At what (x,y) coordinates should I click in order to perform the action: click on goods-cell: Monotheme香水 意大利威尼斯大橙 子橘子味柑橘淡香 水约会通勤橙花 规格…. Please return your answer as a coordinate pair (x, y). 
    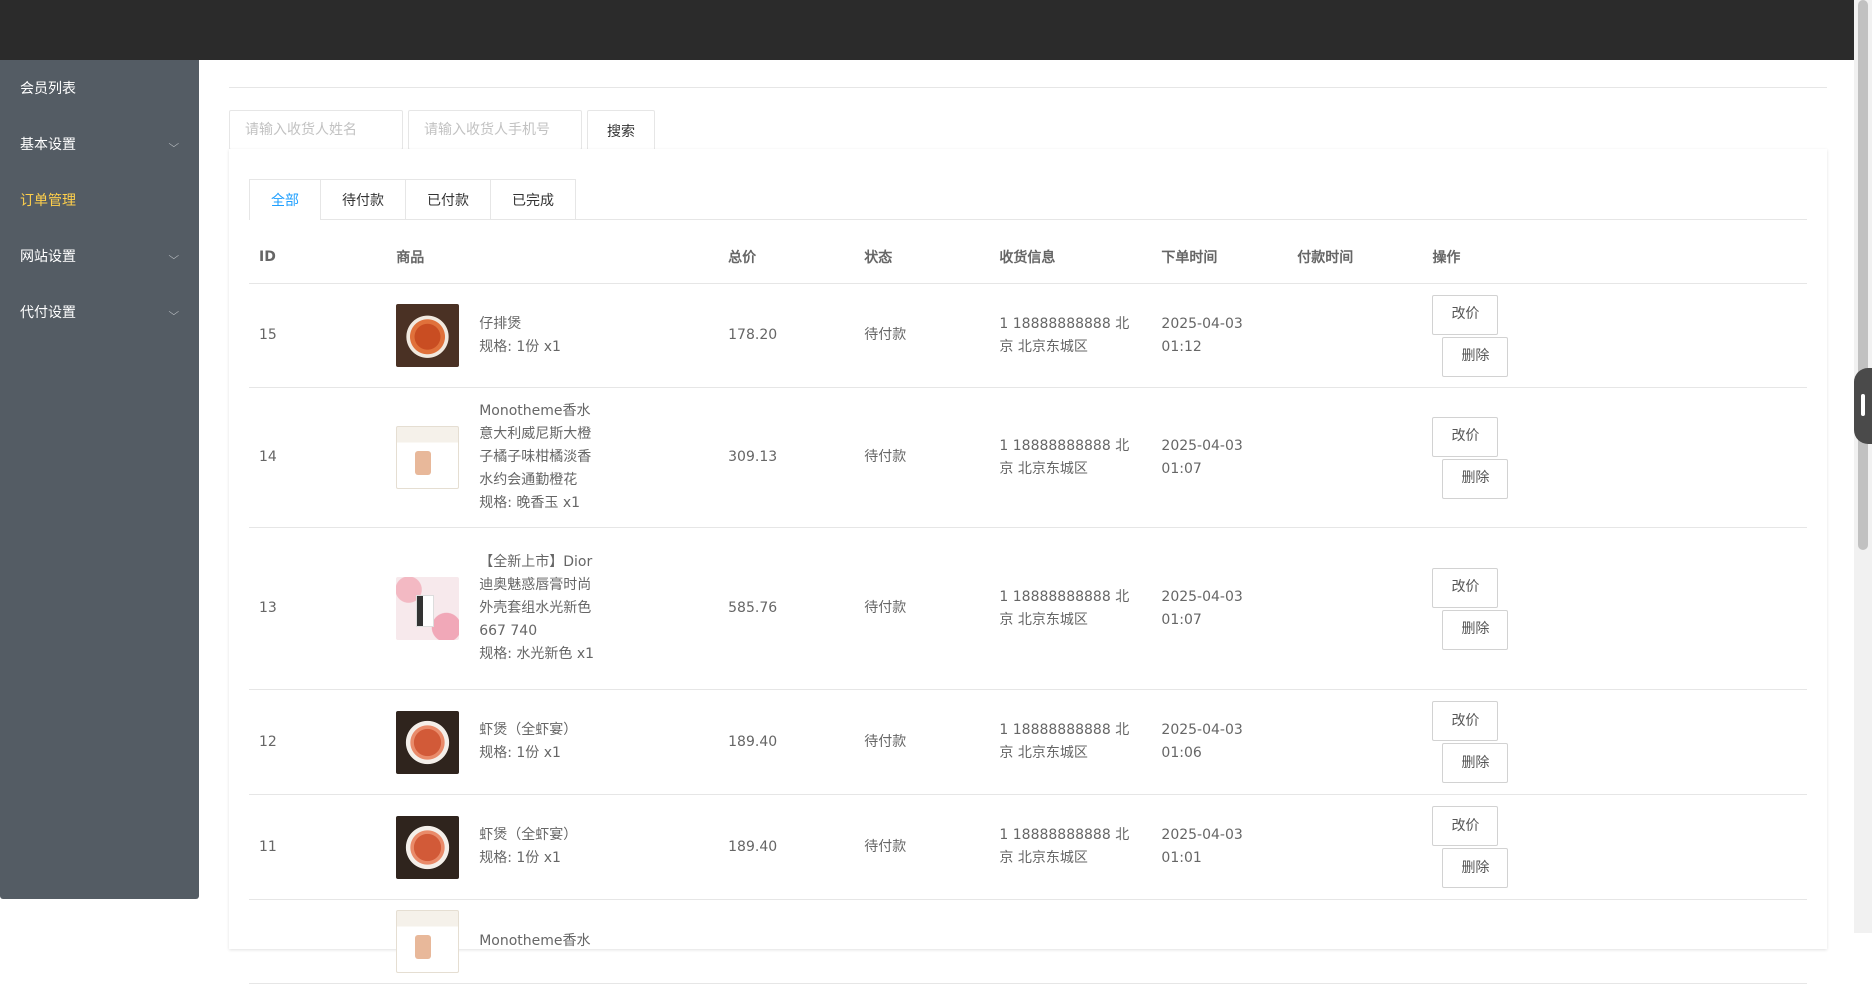
    Looking at the image, I should click on (552, 457).